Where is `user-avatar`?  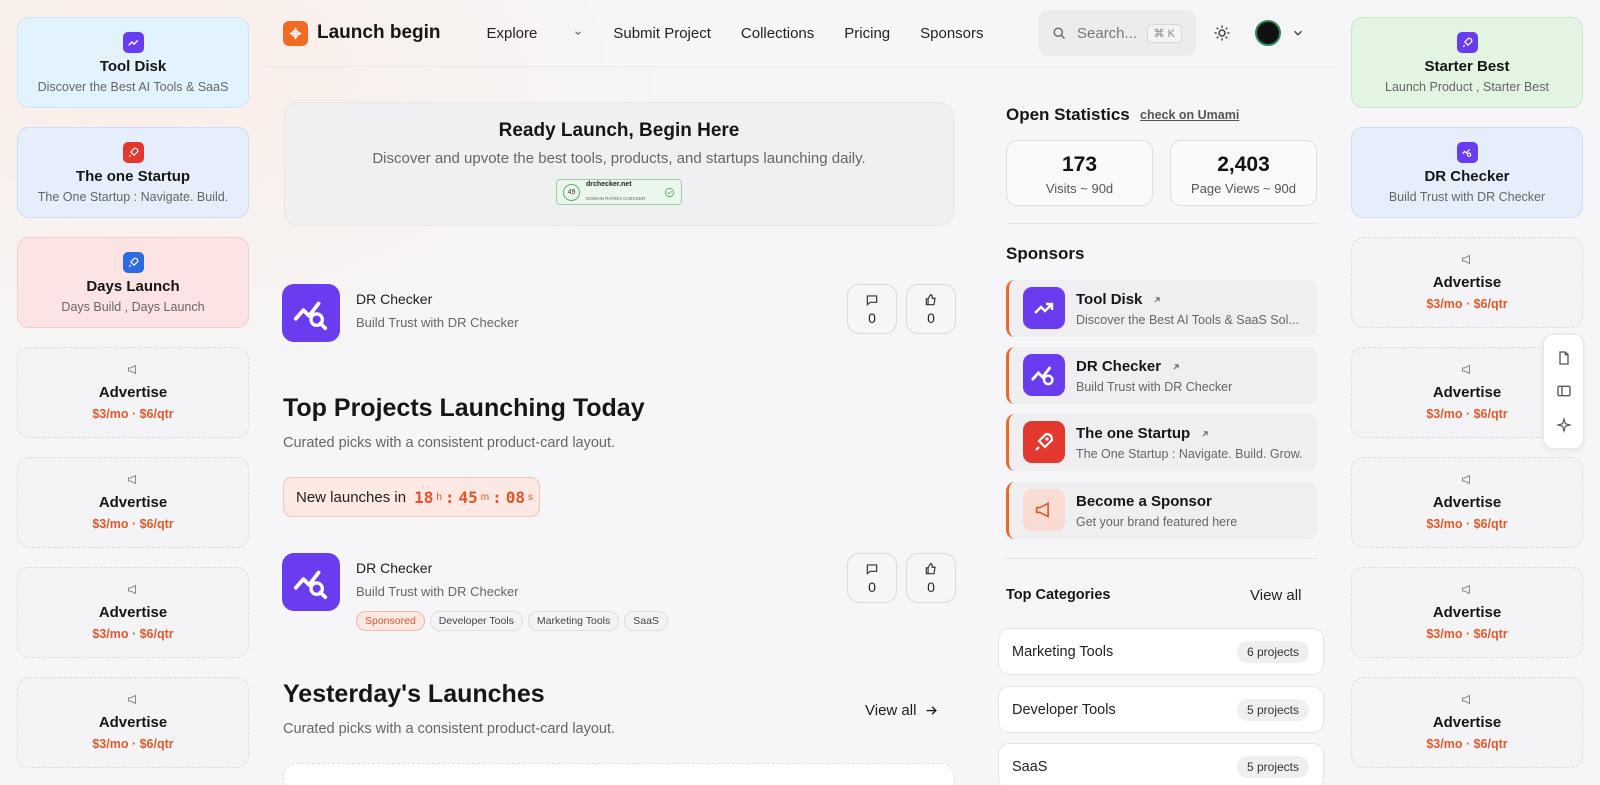 user-avatar is located at coordinates (1268, 33).